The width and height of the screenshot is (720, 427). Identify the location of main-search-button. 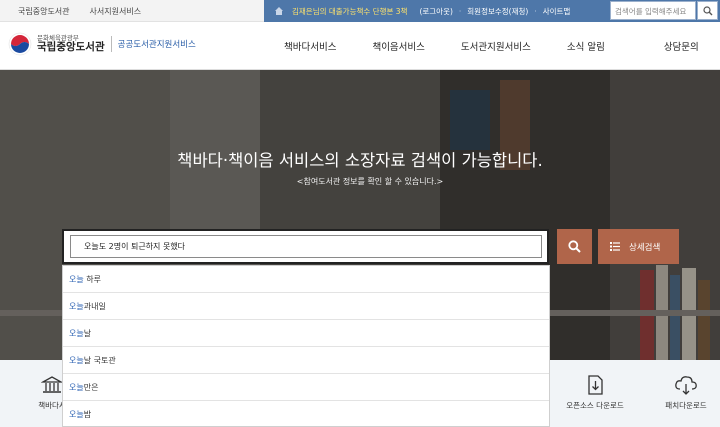
(574, 246).